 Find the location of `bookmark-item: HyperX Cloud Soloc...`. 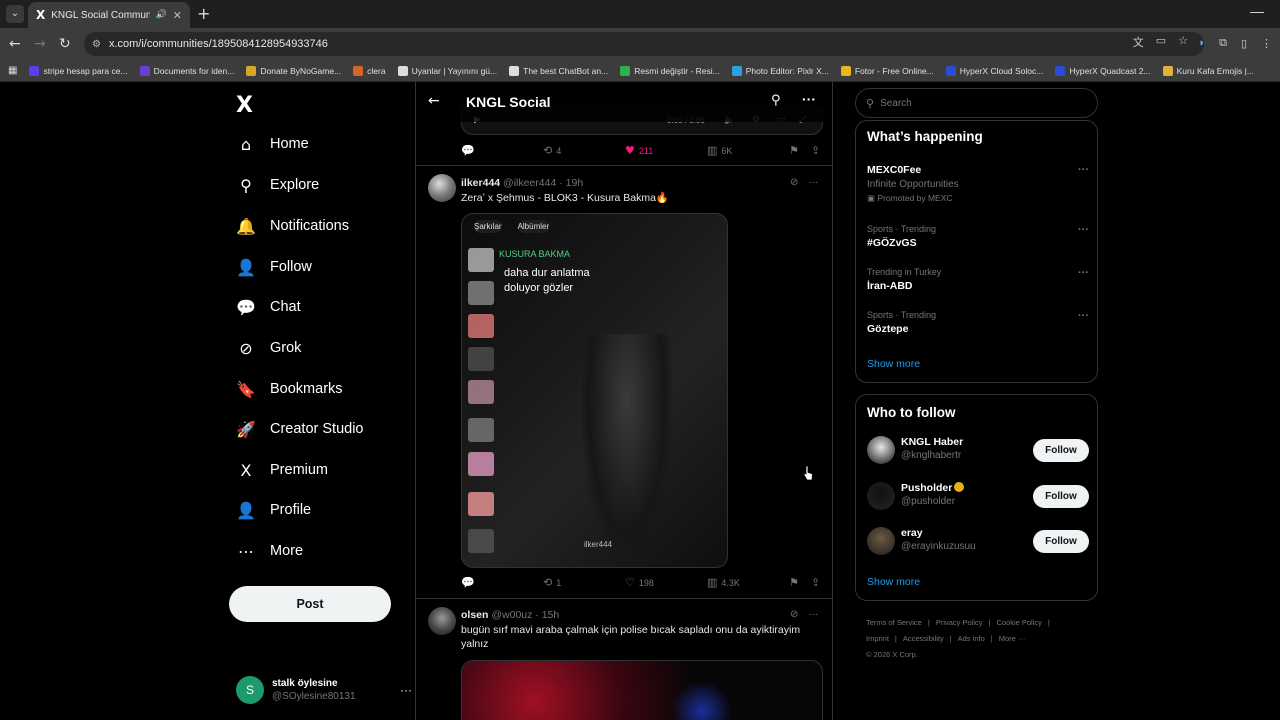

bookmark-item: HyperX Cloud Soloc... is located at coordinates (994, 70).